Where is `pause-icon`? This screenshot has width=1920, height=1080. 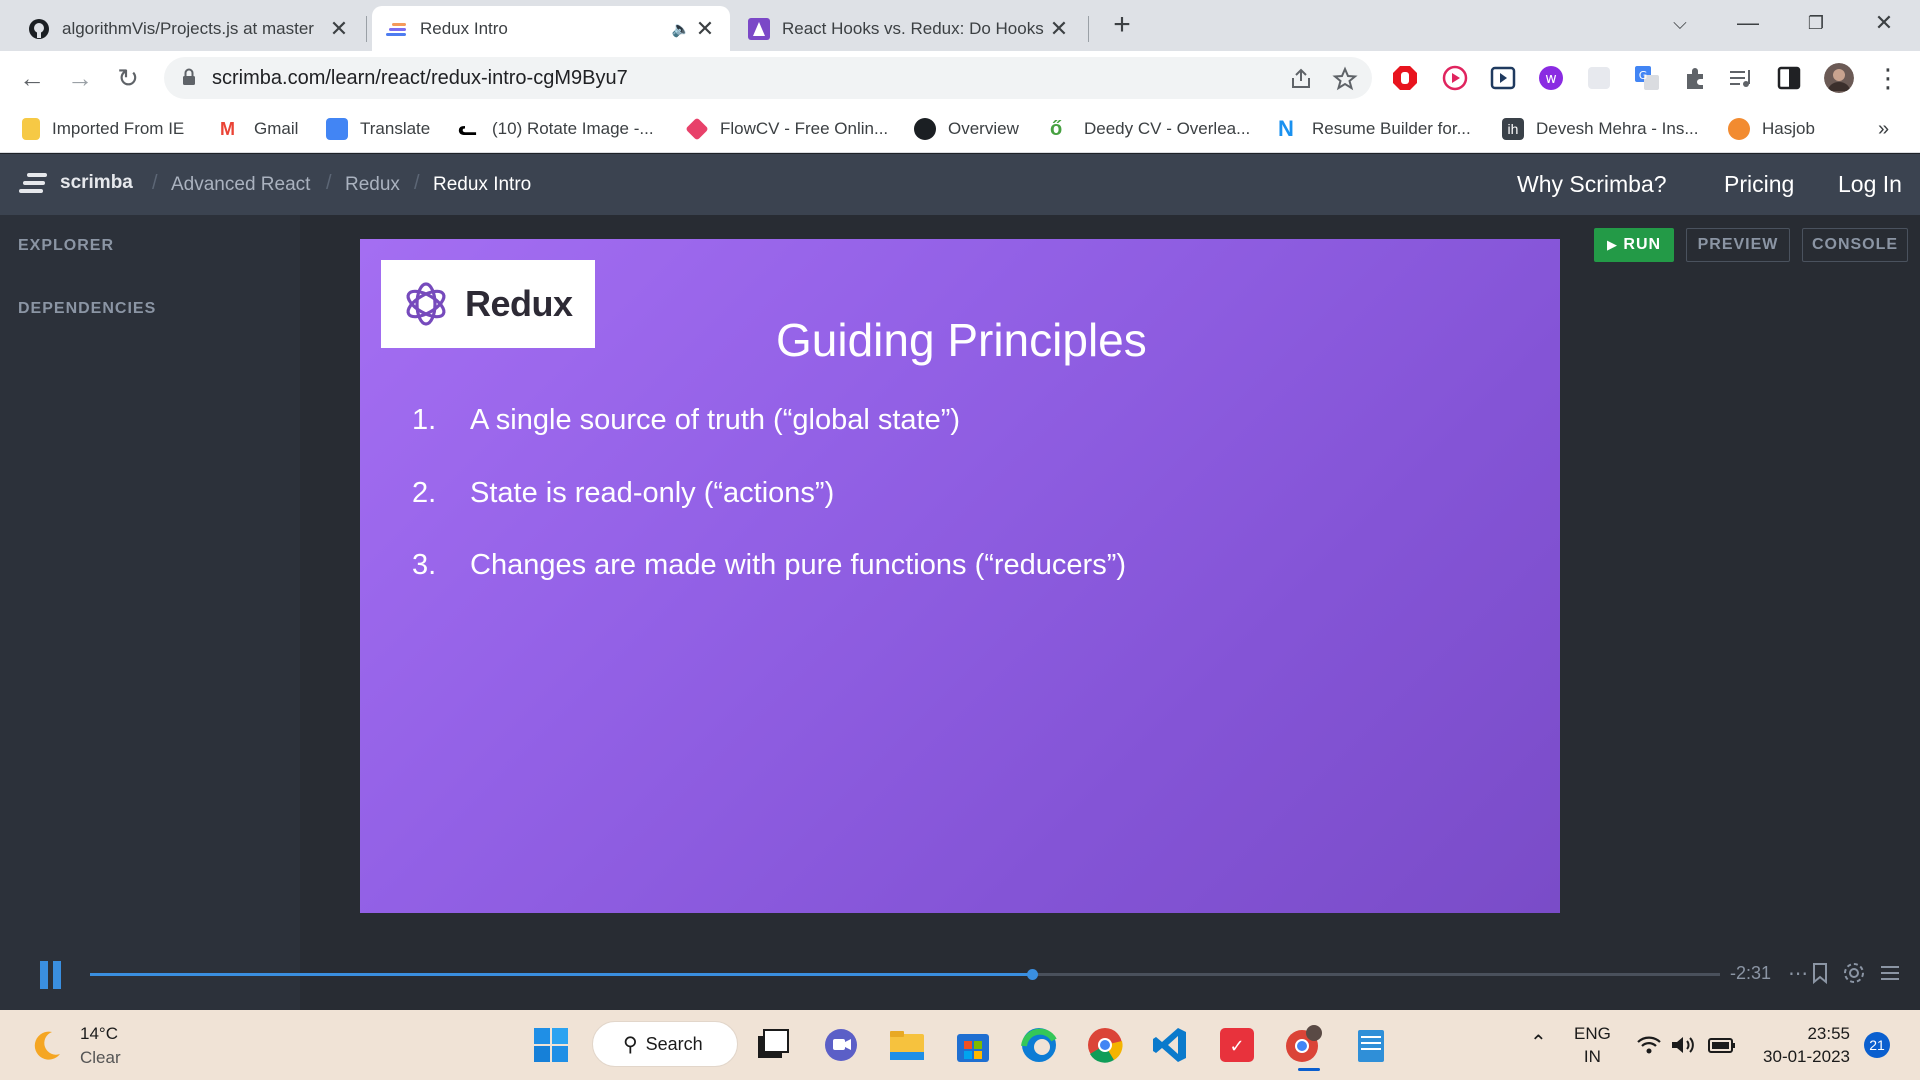 pause-icon is located at coordinates (51, 975).